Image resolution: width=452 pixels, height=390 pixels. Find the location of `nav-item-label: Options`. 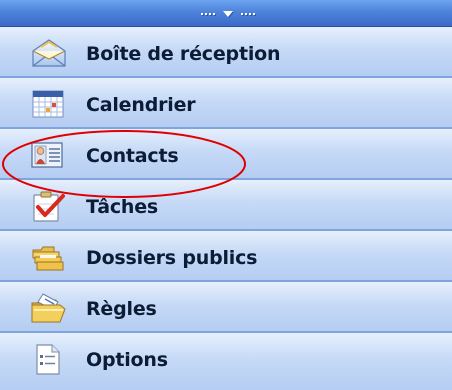

nav-item-label: Options is located at coordinates (127, 360).